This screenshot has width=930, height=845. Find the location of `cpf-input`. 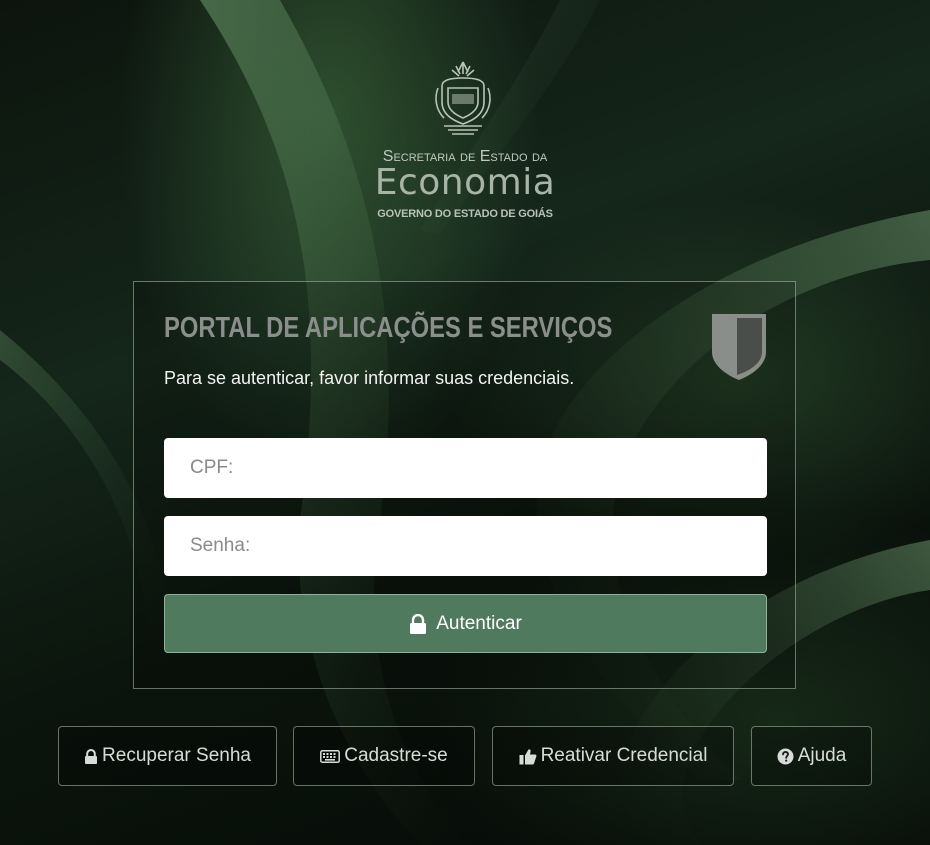

cpf-input is located at coordinates (465, 468).